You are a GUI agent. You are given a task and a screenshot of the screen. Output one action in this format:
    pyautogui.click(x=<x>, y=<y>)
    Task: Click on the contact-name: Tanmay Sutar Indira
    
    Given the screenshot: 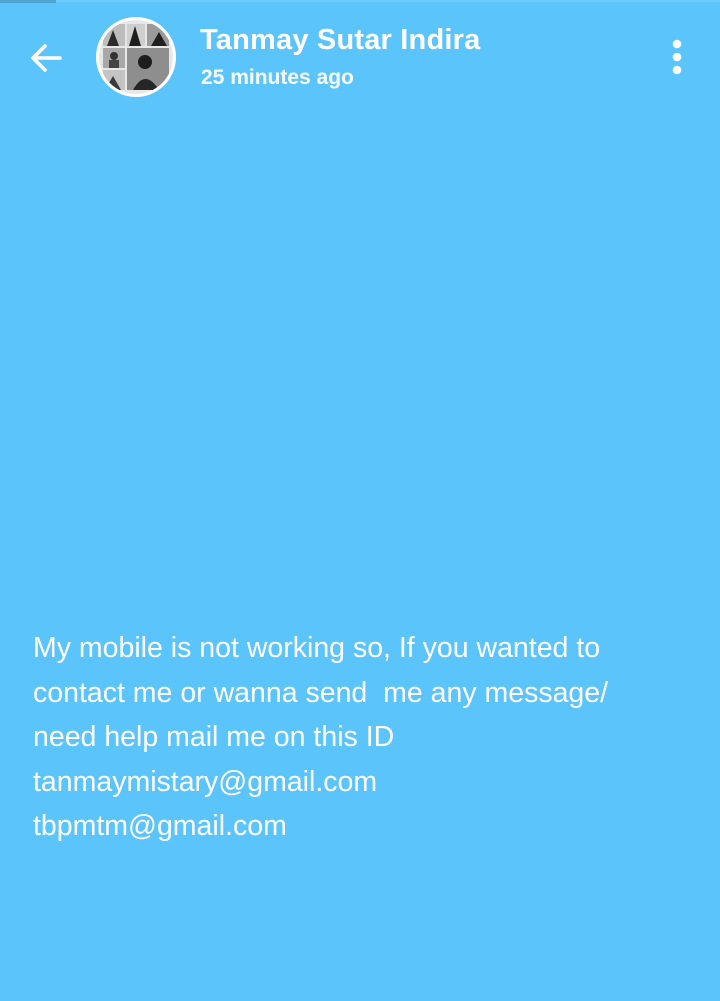 What is the action you would take?
    pyautogui.click(x=340, y=40)
    